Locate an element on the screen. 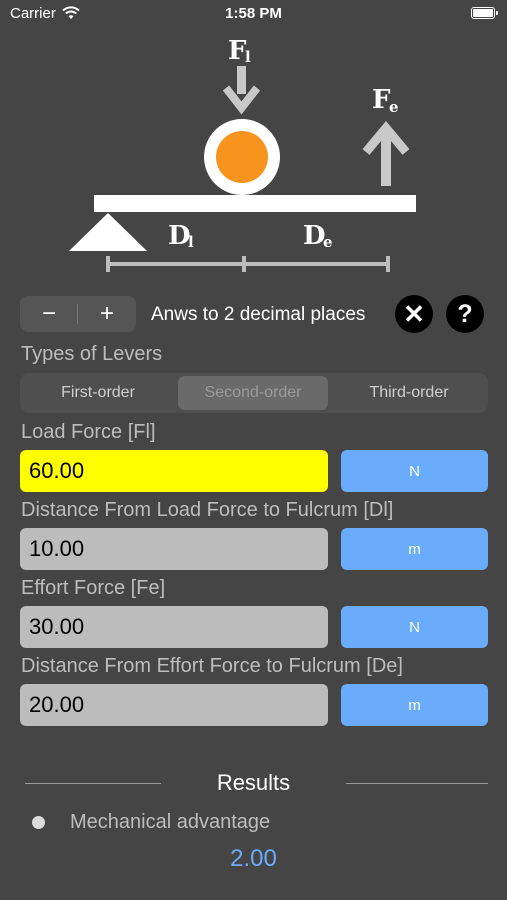  segment-third-order: Third-order is located at coordinates (409, 393).